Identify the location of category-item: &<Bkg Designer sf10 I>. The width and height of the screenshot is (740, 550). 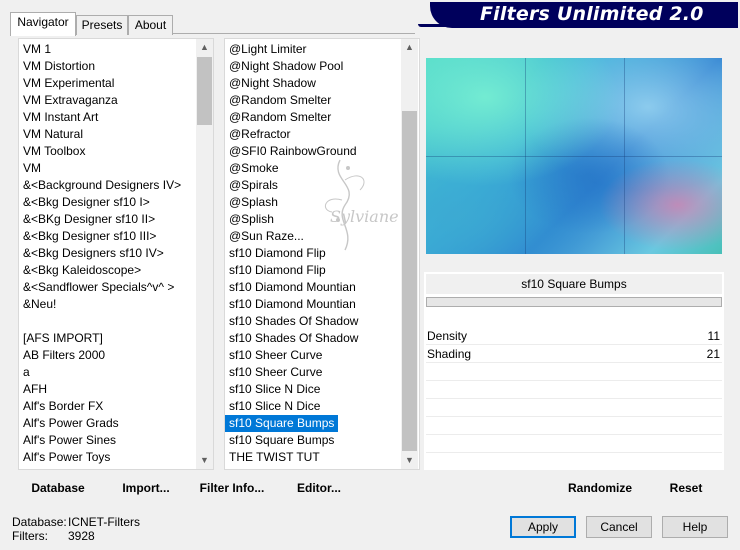
(116, 202).